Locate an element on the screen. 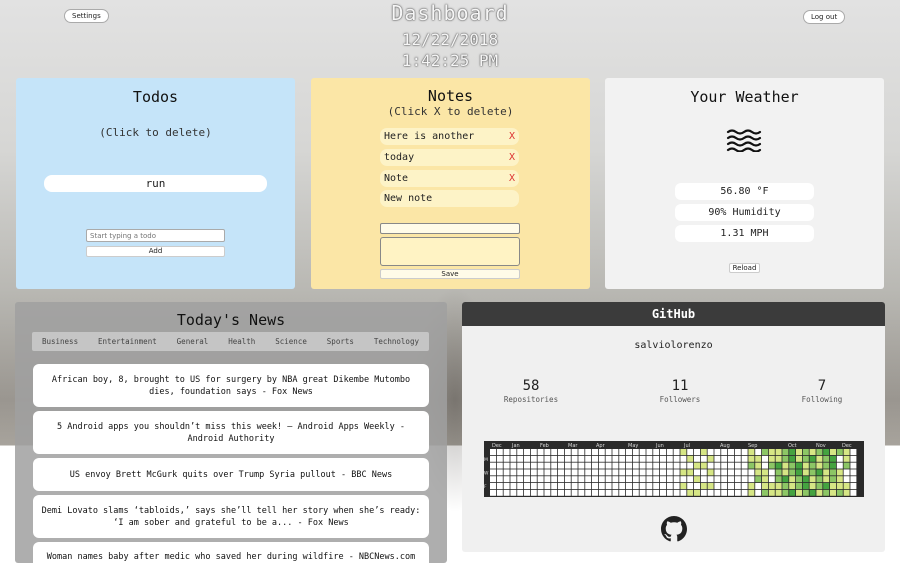 This screenshot has height=563, width=900. reload-weather-button: Reload is located at coordinates (744, 268).